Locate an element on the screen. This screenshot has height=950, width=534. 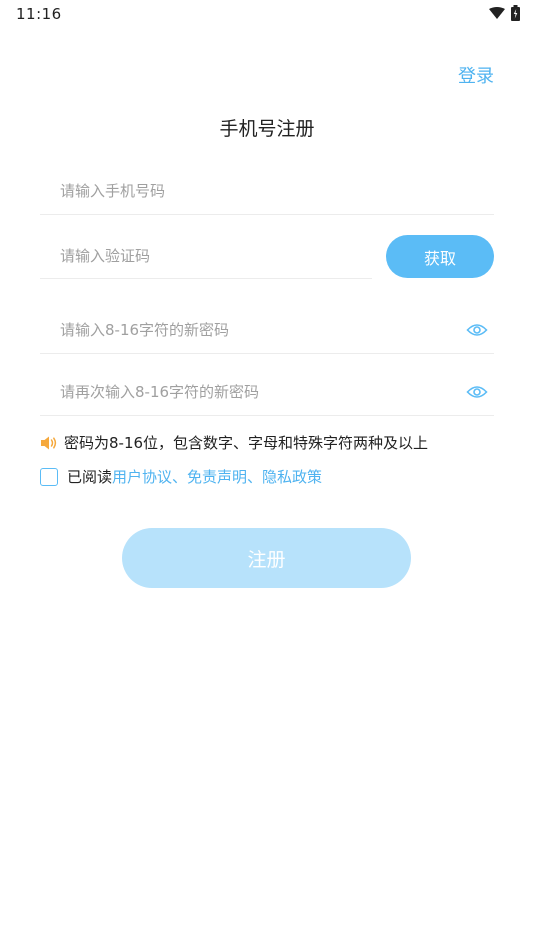
agreement-checkbox is located at coordinates (49, 476).